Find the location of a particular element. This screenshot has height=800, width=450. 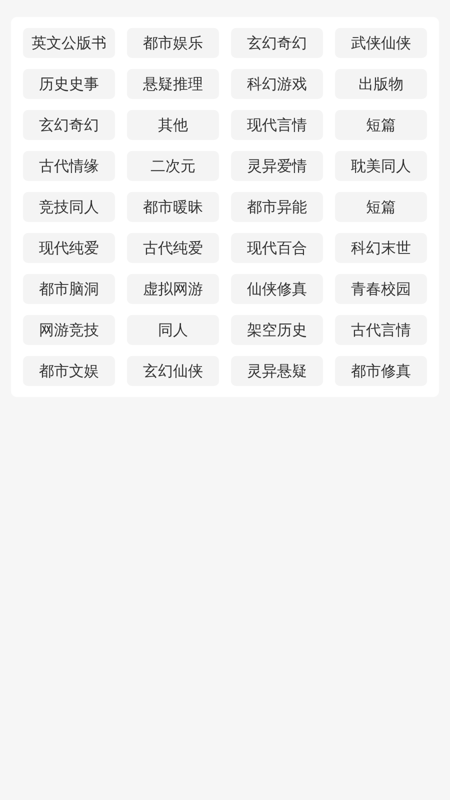

category-tag: 二次元 is located at coordinates (173, 166).